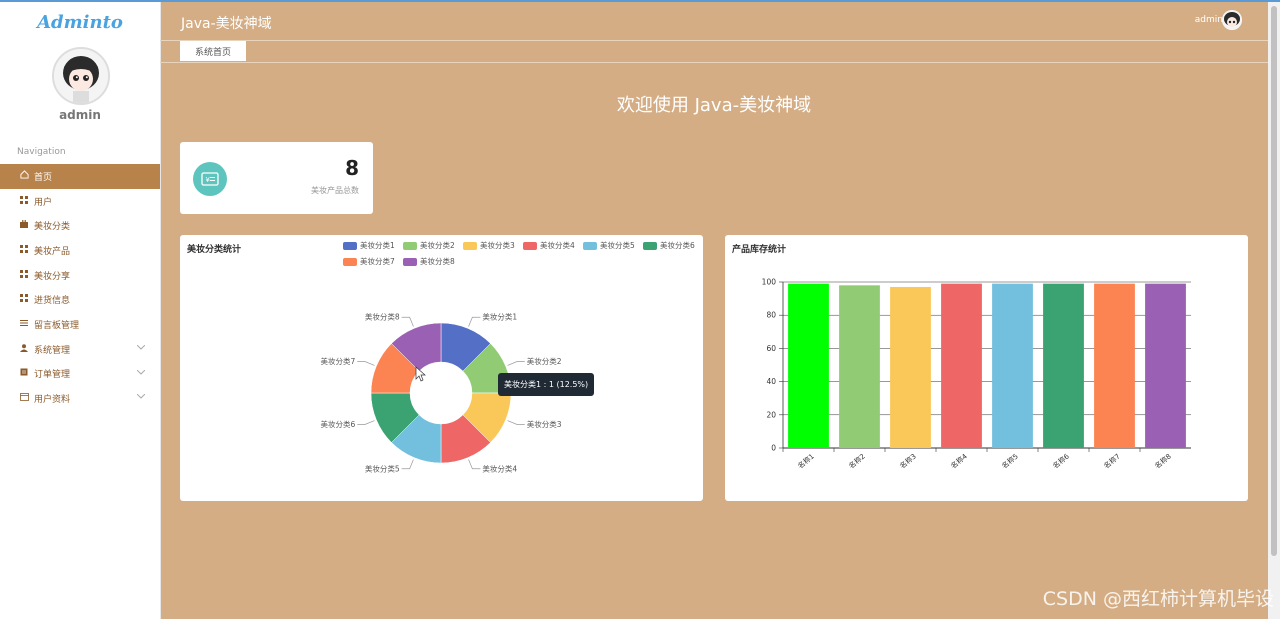 The image size is (1280, 619). I want to click on legend-item: 美妆分类5, so click(609, 245).